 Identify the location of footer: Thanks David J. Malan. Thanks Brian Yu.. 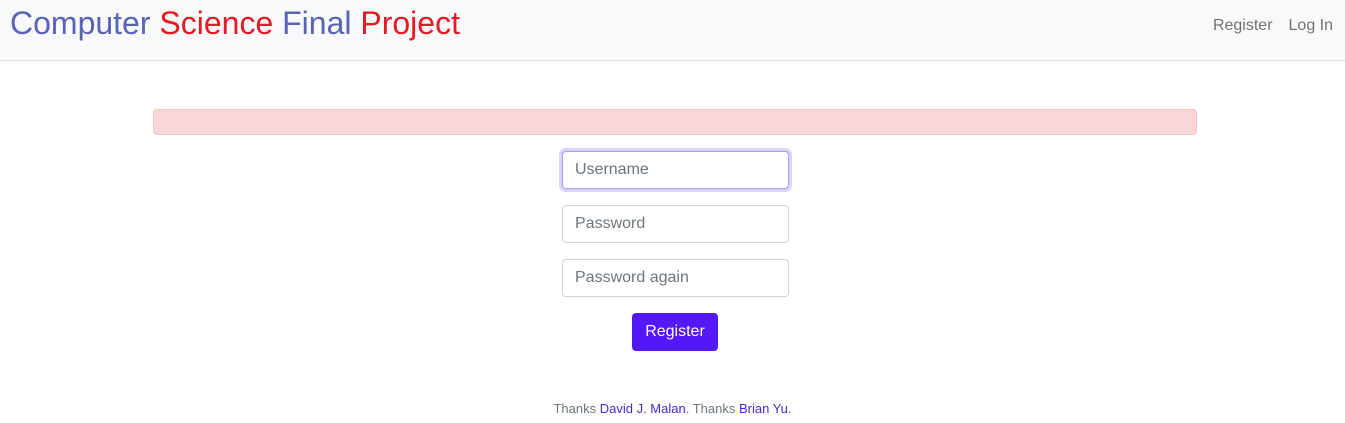
(672, 408).